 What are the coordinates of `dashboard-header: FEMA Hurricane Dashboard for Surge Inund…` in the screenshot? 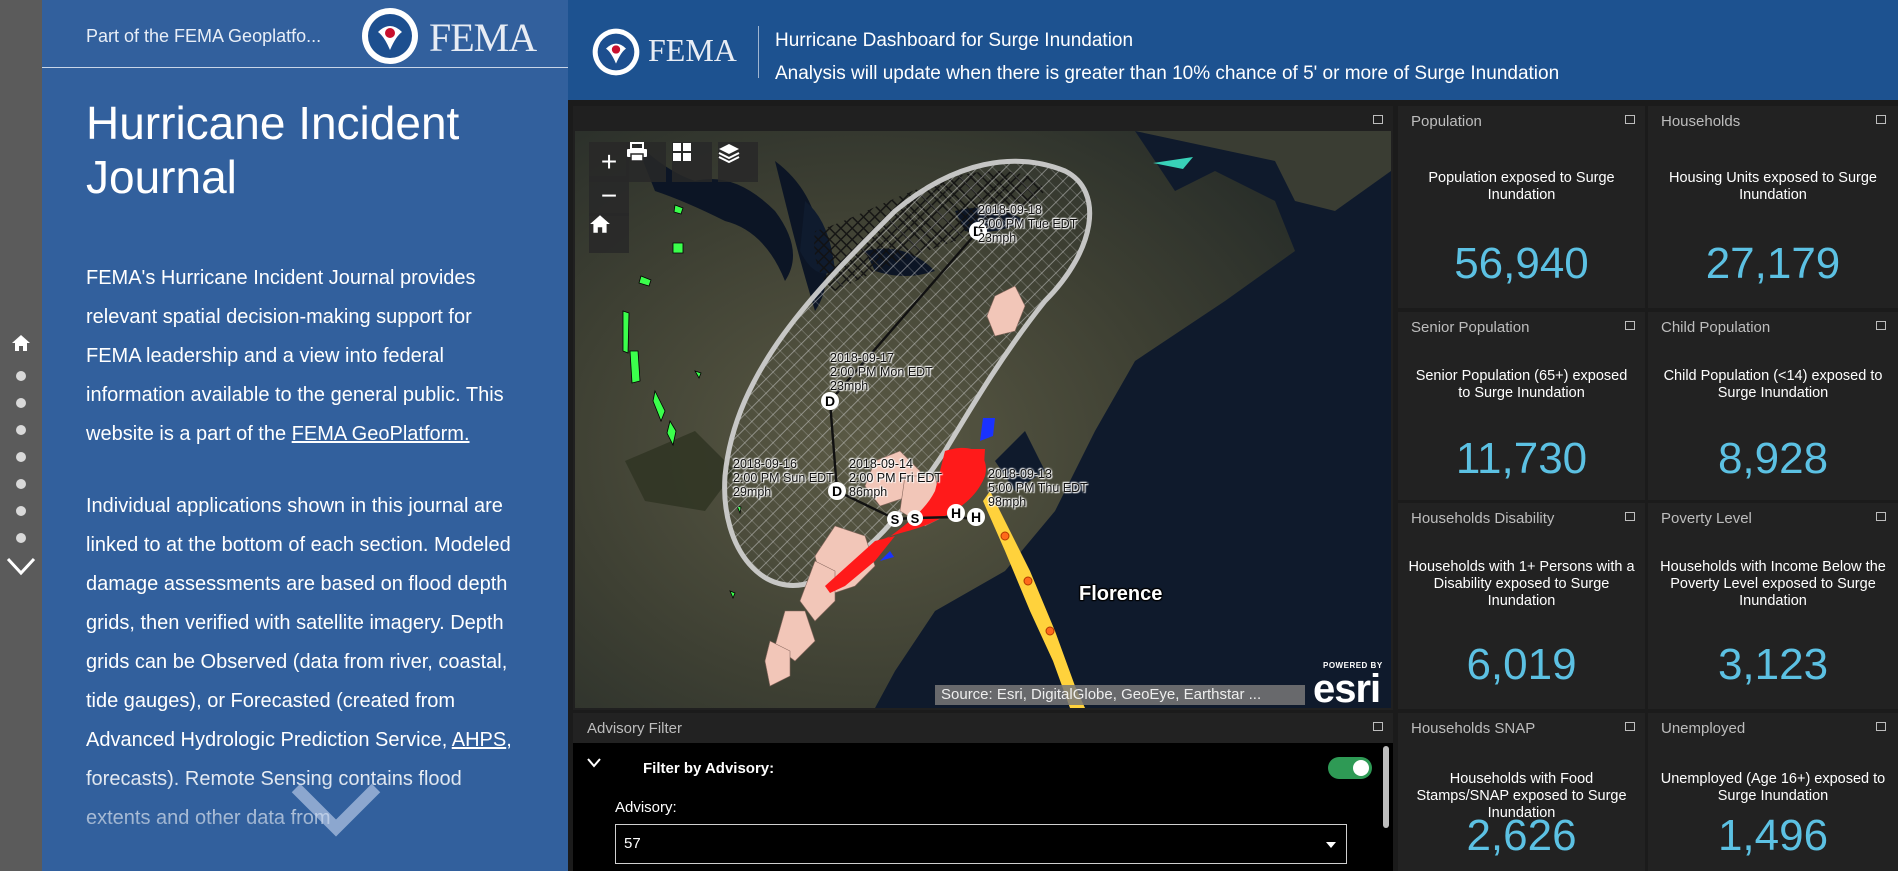 It's located at (1233, 50).